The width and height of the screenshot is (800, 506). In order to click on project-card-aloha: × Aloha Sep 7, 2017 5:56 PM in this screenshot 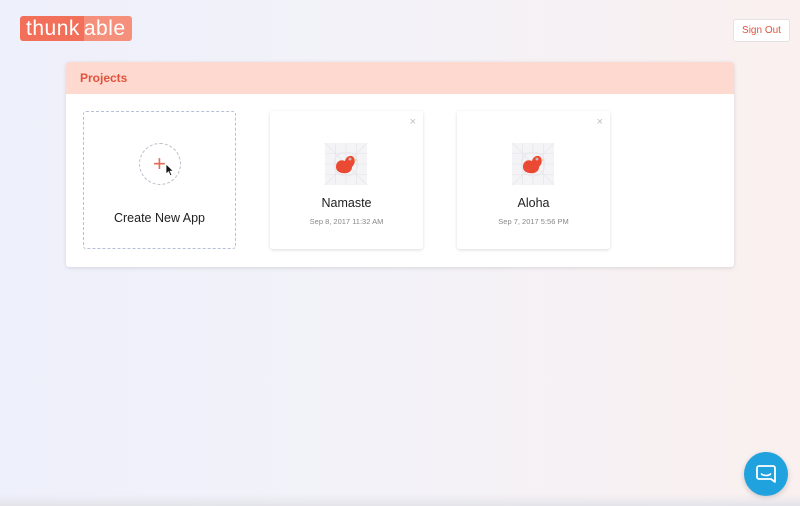, I will do `click(533, 180)`.